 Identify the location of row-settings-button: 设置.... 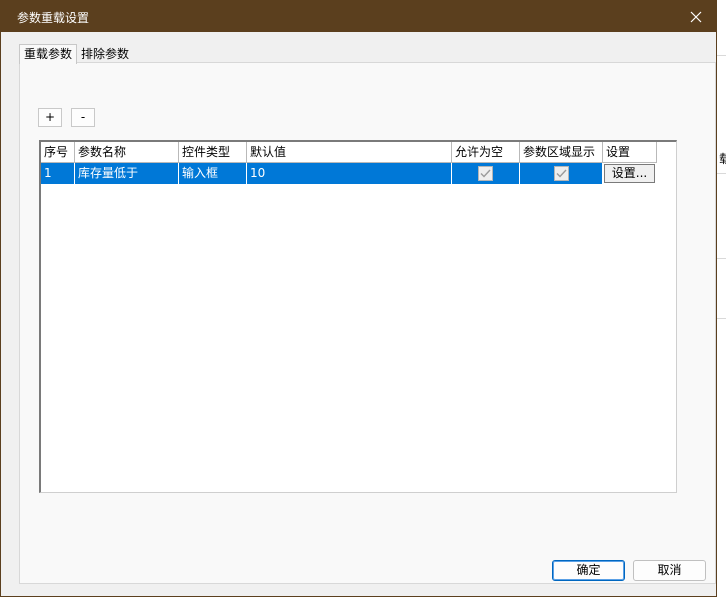
(629, 173).